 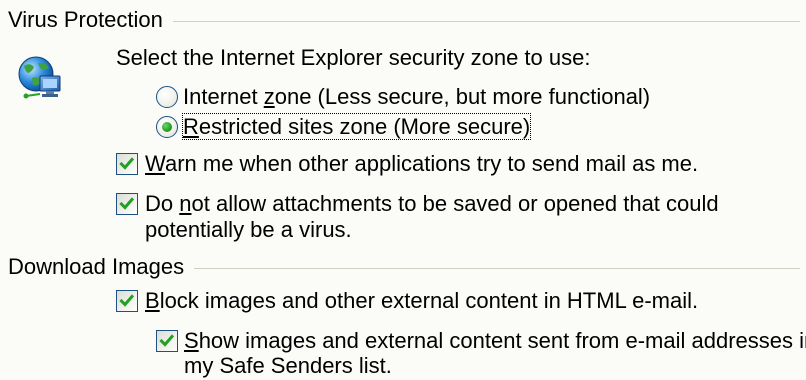 I want to click on download-images-header: Download Images, so click(x=404, y=267).